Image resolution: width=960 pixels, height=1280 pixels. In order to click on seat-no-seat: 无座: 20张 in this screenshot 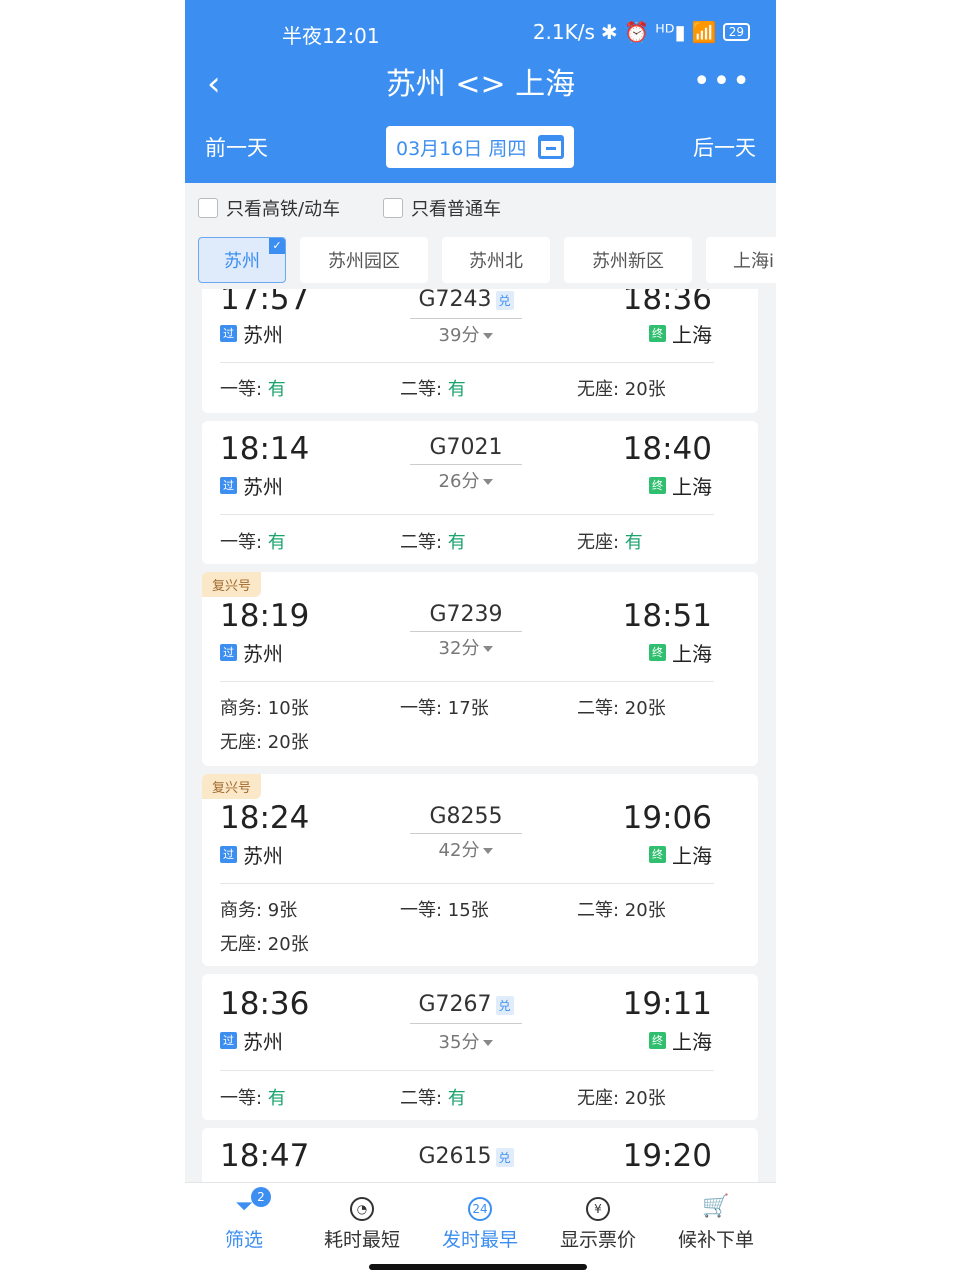, I will do `click(621, 388)`.